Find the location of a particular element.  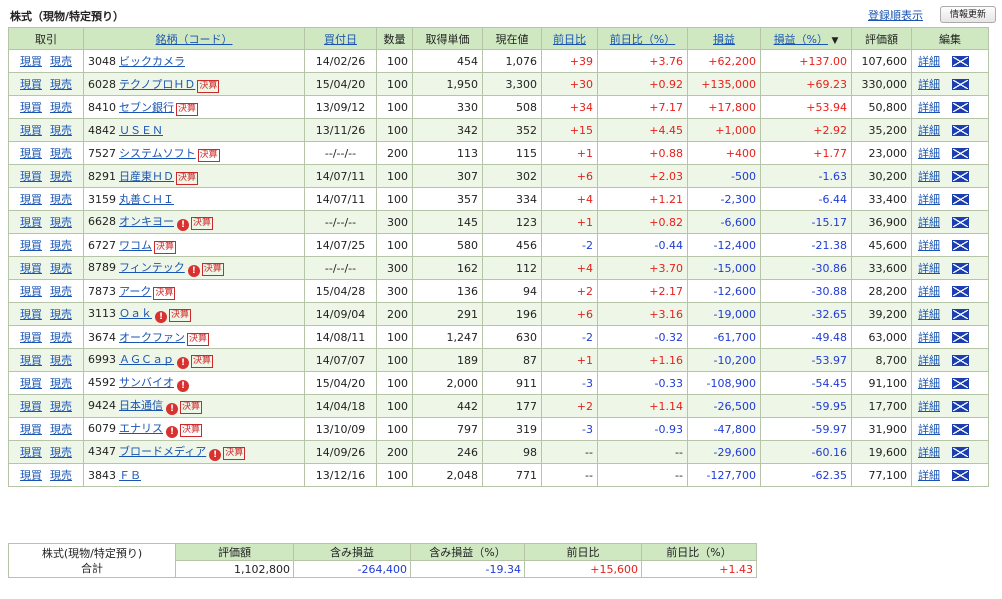

col-name: 銘柄（コード） is located at coordinates (194, 38).